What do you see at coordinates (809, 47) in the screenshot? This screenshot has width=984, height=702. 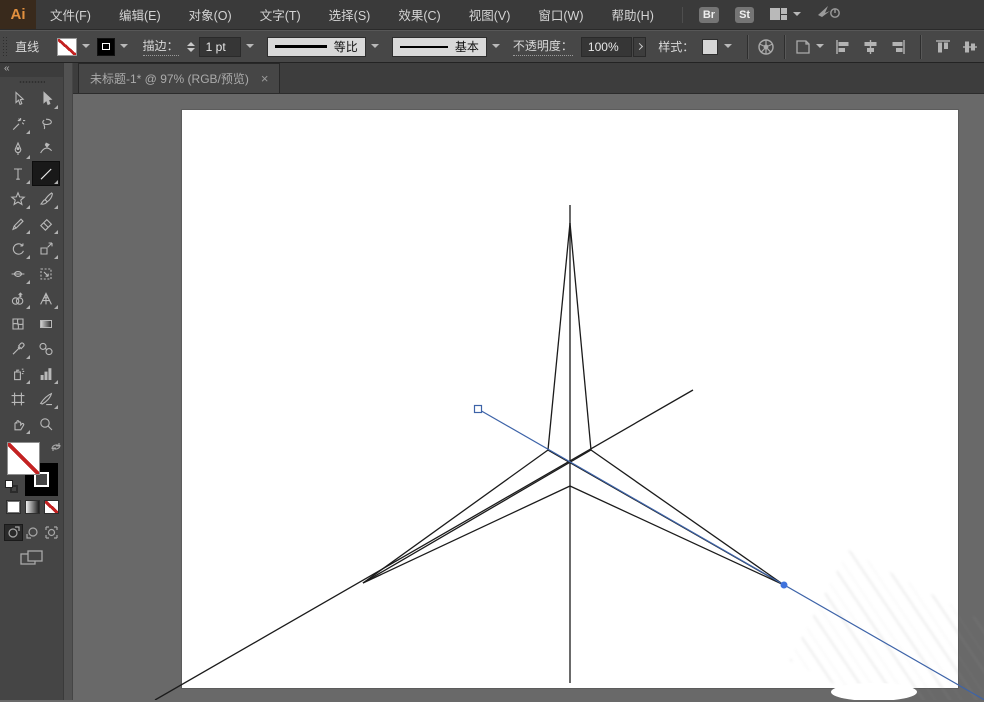 I see `document-setup-button` at bounding box center [809, 47].